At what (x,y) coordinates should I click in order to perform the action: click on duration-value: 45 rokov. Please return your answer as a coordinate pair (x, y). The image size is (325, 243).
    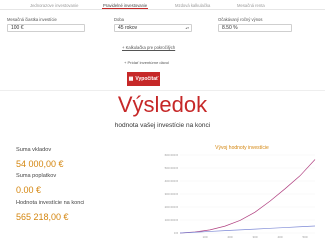
    Looking at the image, I should click on (128, 28).